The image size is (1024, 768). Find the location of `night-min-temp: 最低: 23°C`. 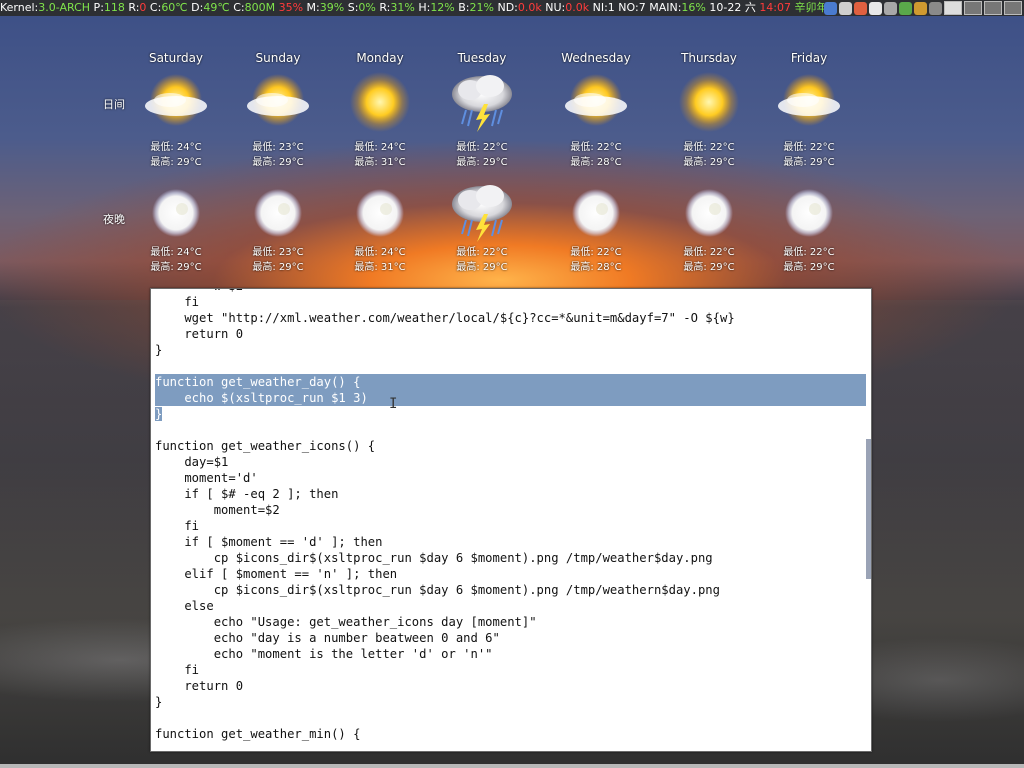

night-min-temp: 最低: 23°C is located at coordinates (278, 252).